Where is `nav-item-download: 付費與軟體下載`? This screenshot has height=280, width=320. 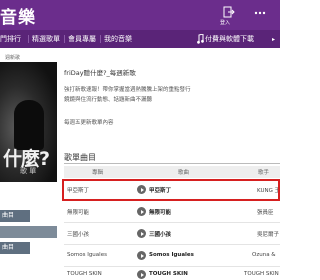
nav-item-download: 付費與軟體下載 is located at coordinates (229, 39).